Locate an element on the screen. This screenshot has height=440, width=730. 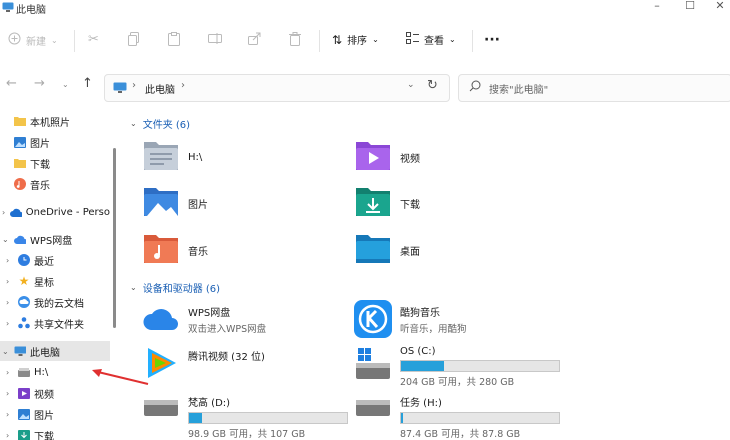
folders-group-header: ⌄ 文件夹 (6) is located at coordinates (160, 123).